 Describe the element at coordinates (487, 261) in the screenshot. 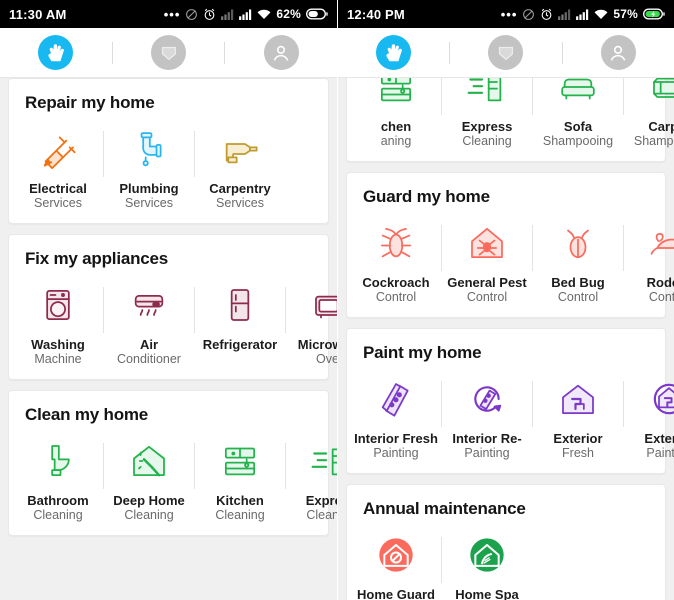

I see `service-tile: General Pest Control` at that location.